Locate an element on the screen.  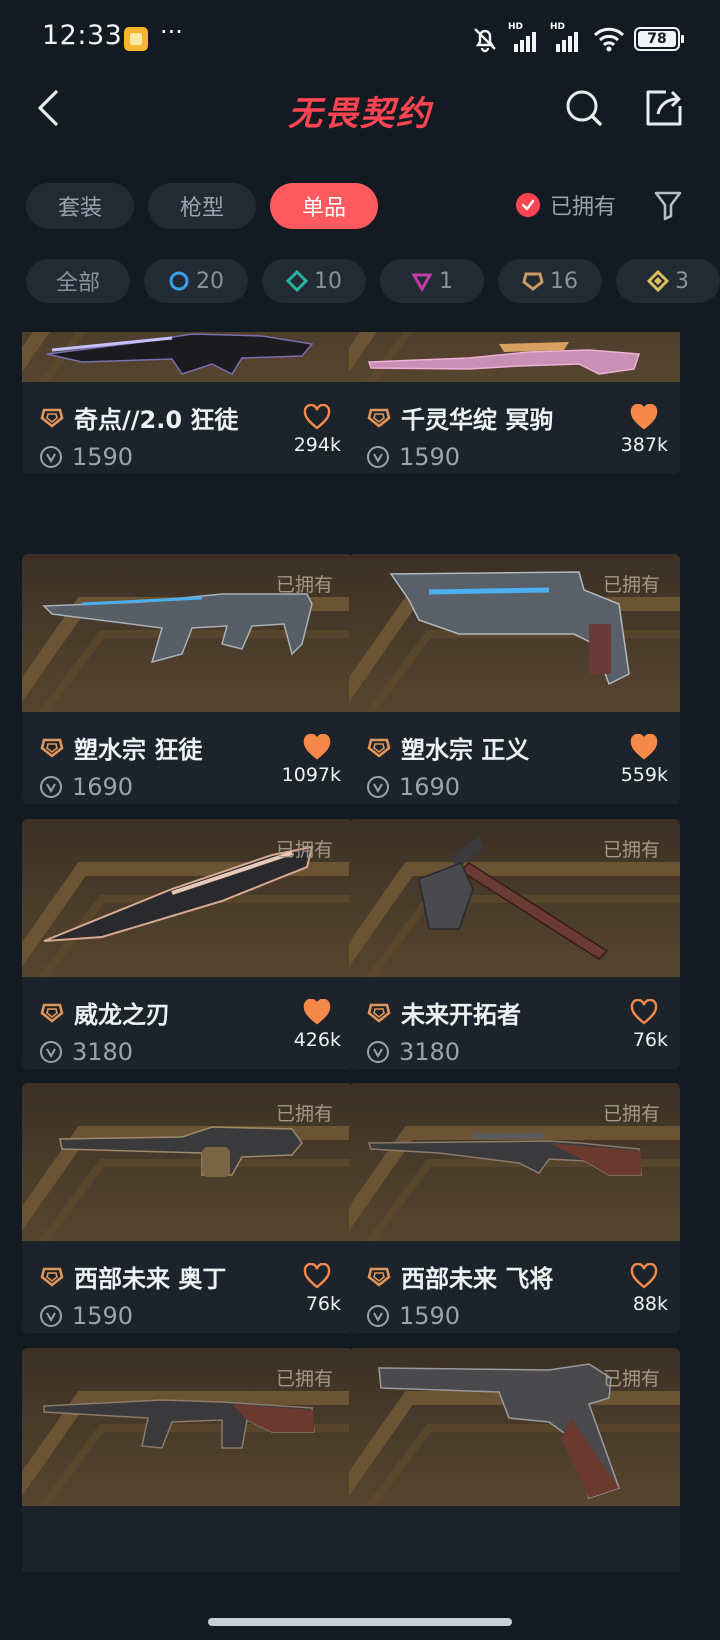
status-icons: HD HD 78 is located at coordinates (577, 39).